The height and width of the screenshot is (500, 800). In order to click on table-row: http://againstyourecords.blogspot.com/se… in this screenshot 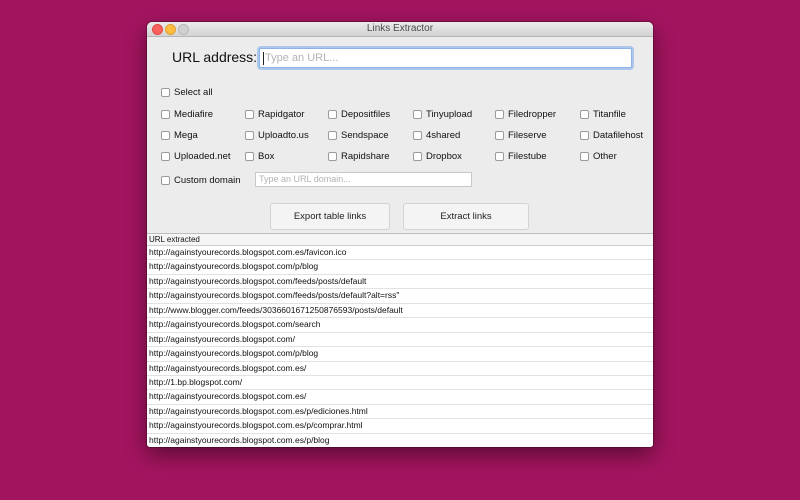, I will do `click(400, 325)`.